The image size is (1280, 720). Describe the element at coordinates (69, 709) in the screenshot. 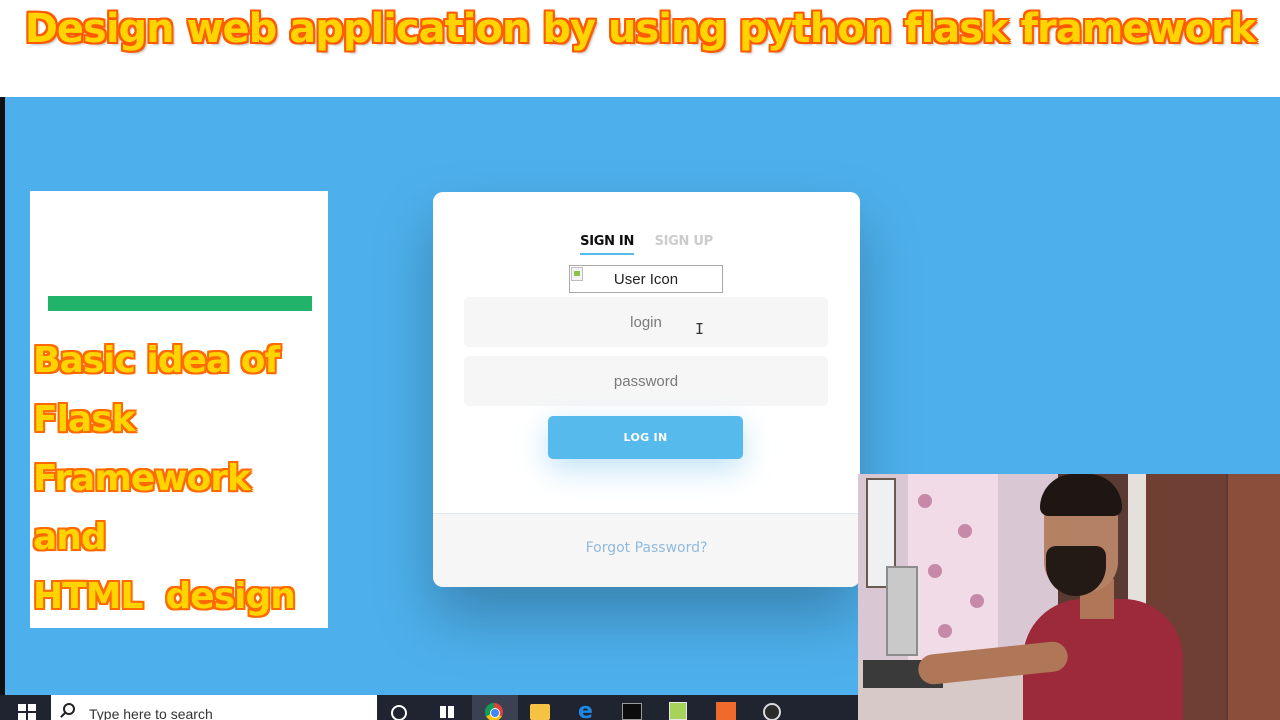

I see `search-icon` at that location.